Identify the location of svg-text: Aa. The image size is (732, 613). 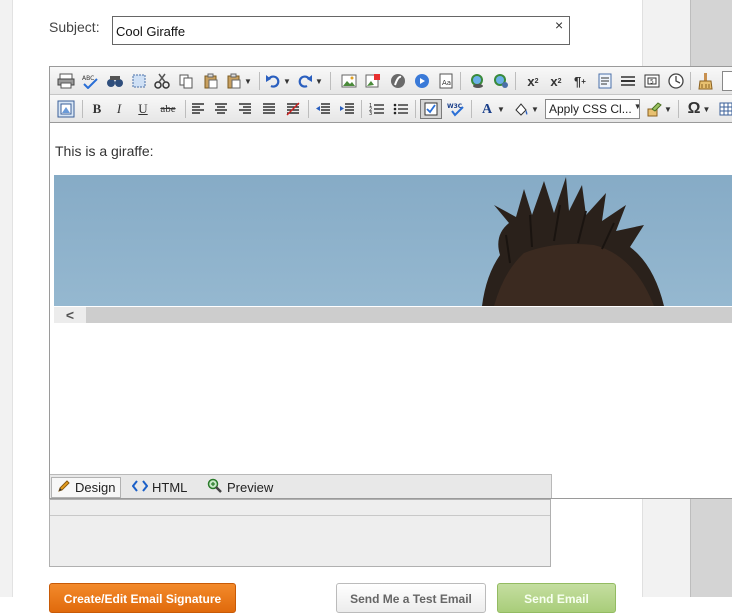
(446, 83).